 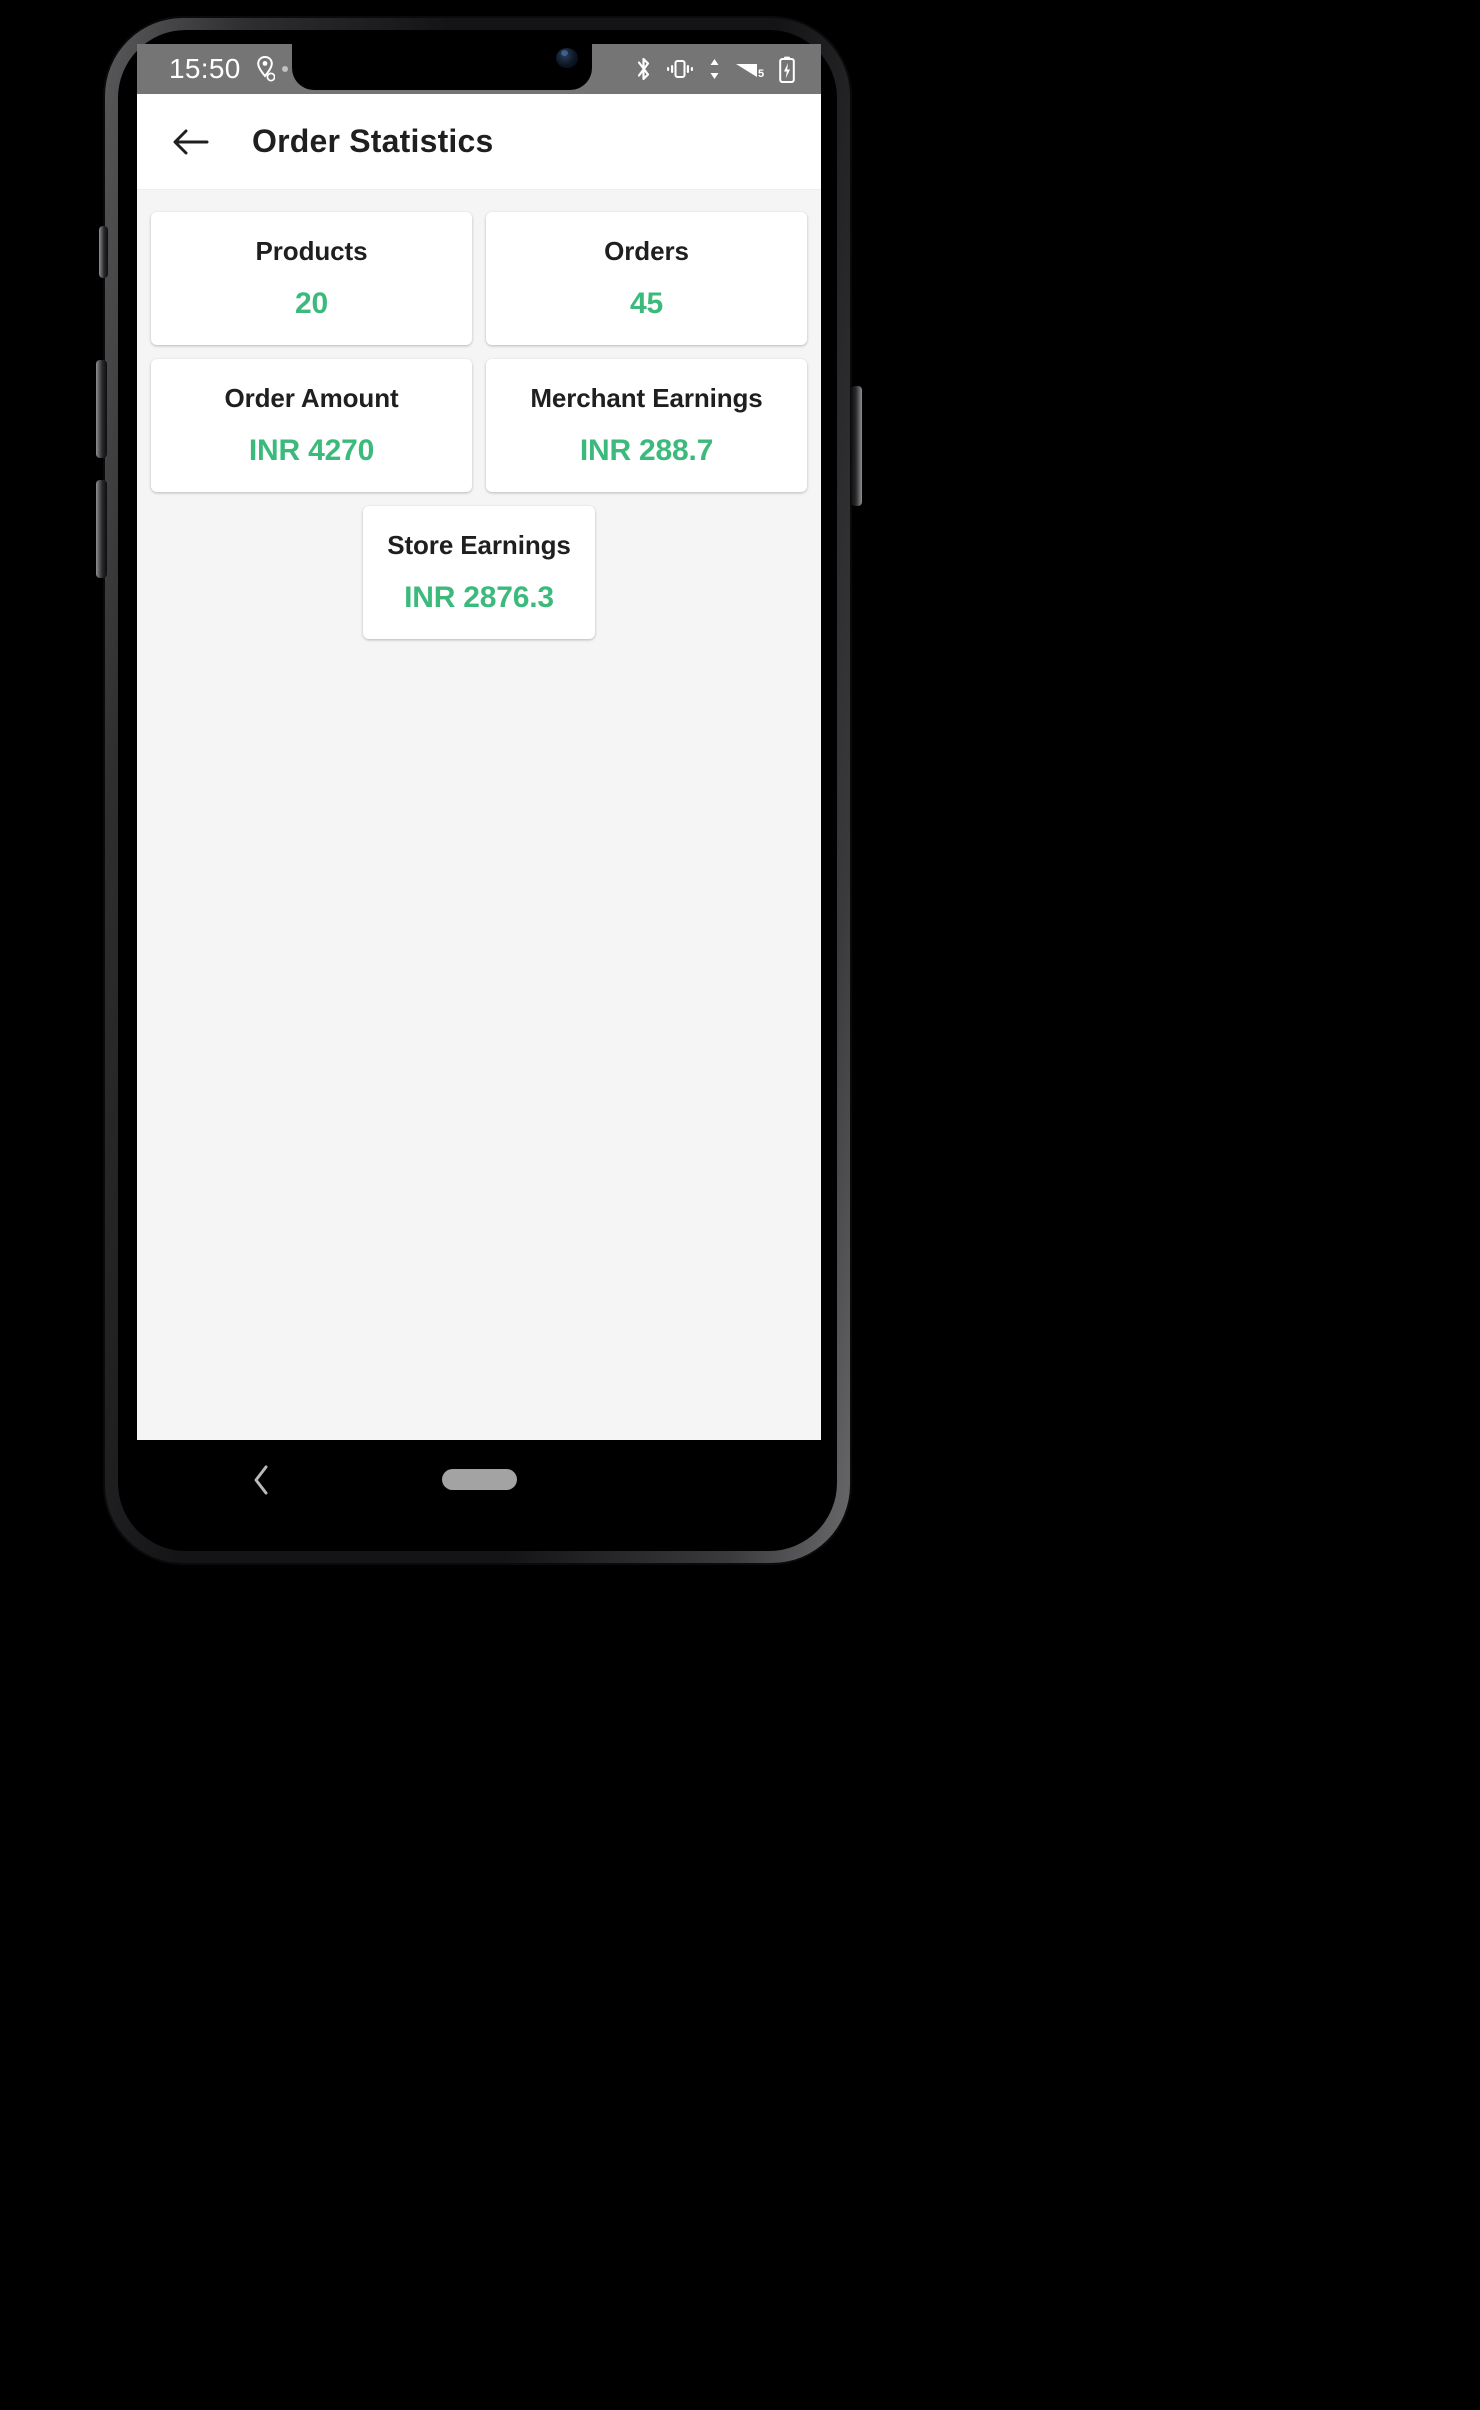 What do you see at coordinates (750, 72) in the screenshot?
I see `wifi-icon: 5` at bounding box center [750, 72].